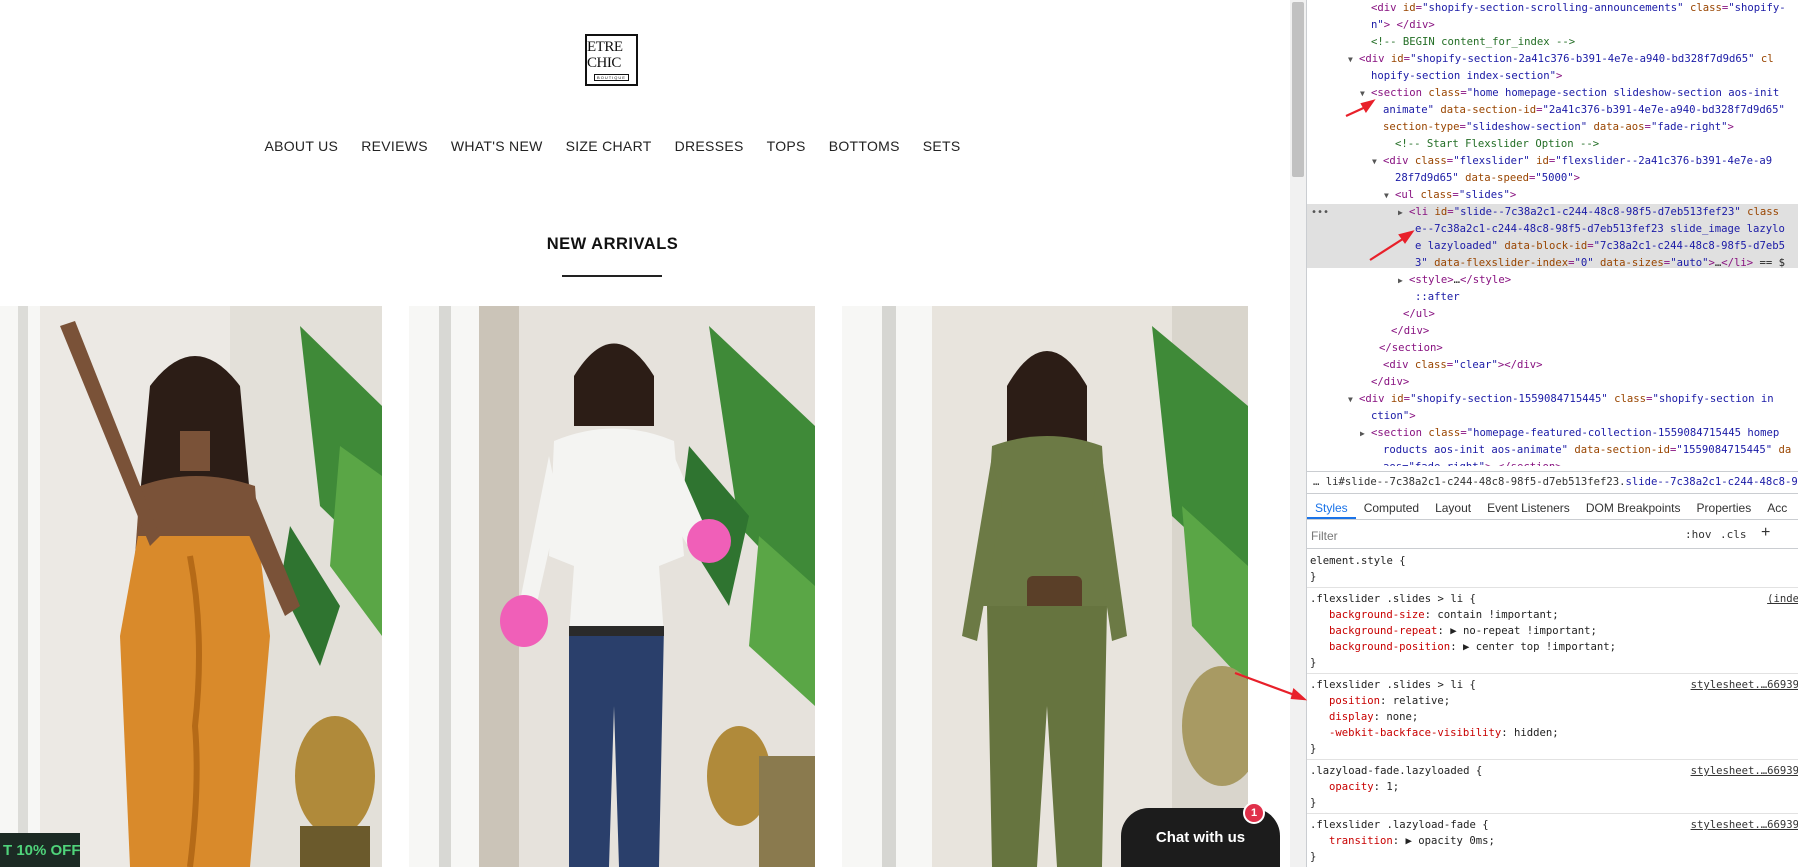  I want to click on dom-node-line: </ul>, so click(1419, 314).